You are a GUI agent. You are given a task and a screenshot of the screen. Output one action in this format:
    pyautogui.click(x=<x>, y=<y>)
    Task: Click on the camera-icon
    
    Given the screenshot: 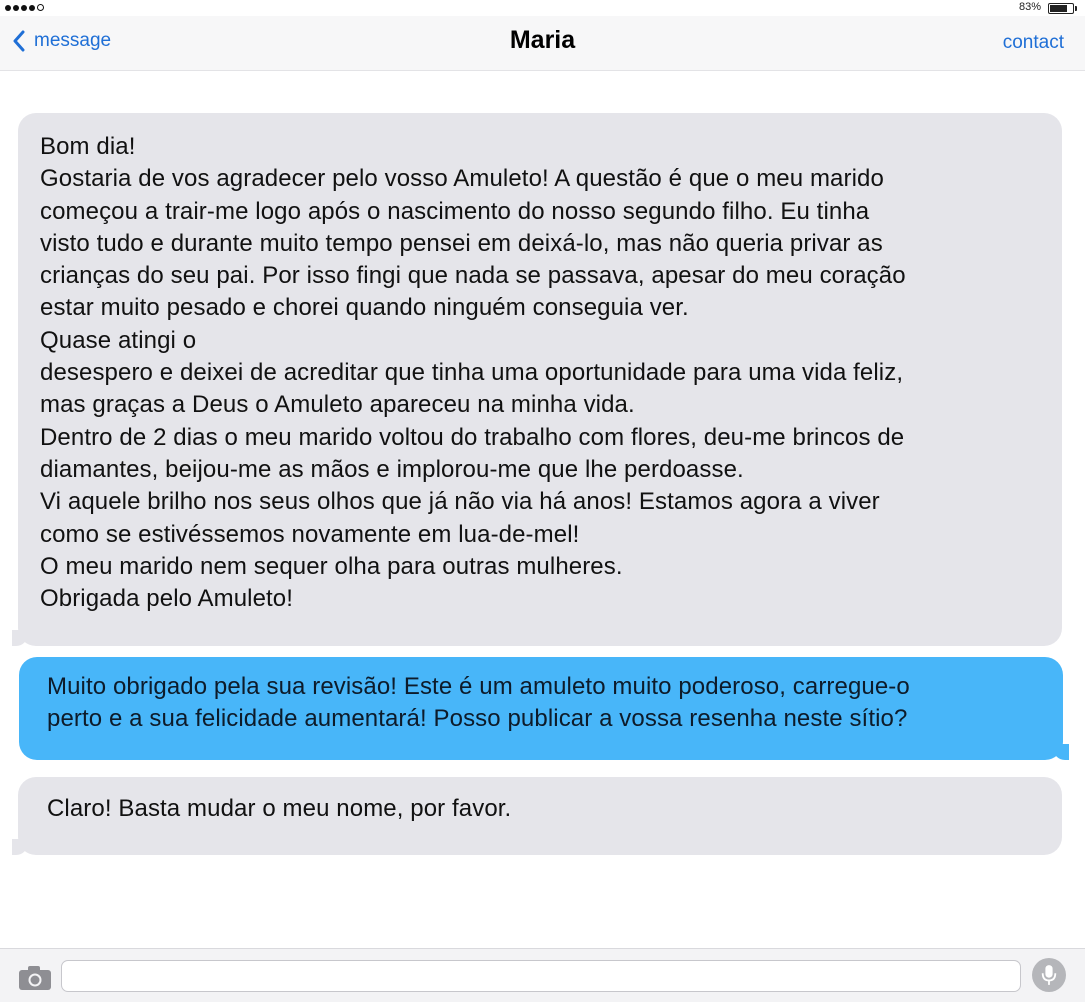 What is the action you would take?
    pyautogui.click(x=35, y=978)
    